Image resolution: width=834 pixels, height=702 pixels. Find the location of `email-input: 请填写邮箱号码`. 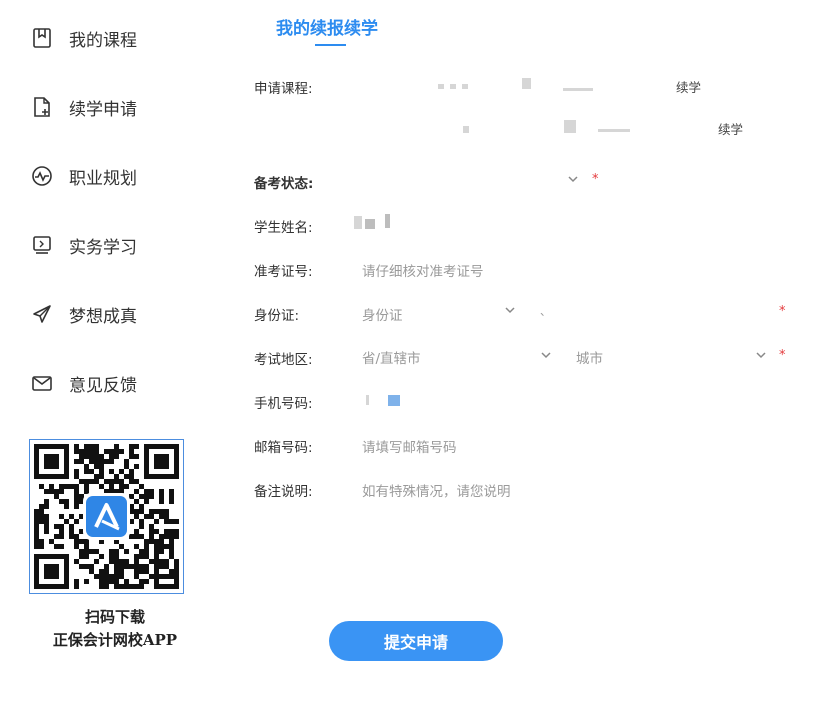

email-input: 请填写邮箱号码 is located at coordinates (409, 446).